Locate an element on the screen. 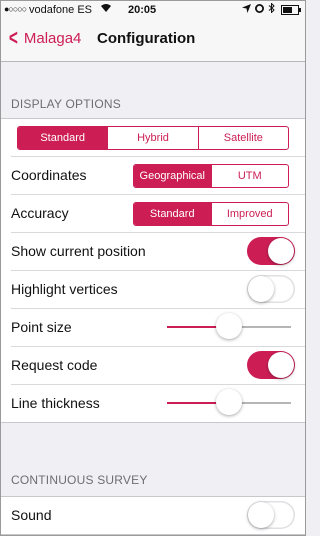 The height and width of the screenshot is (536, 320). continuous-survey-group: Sound is located at coordinates (153, 515).